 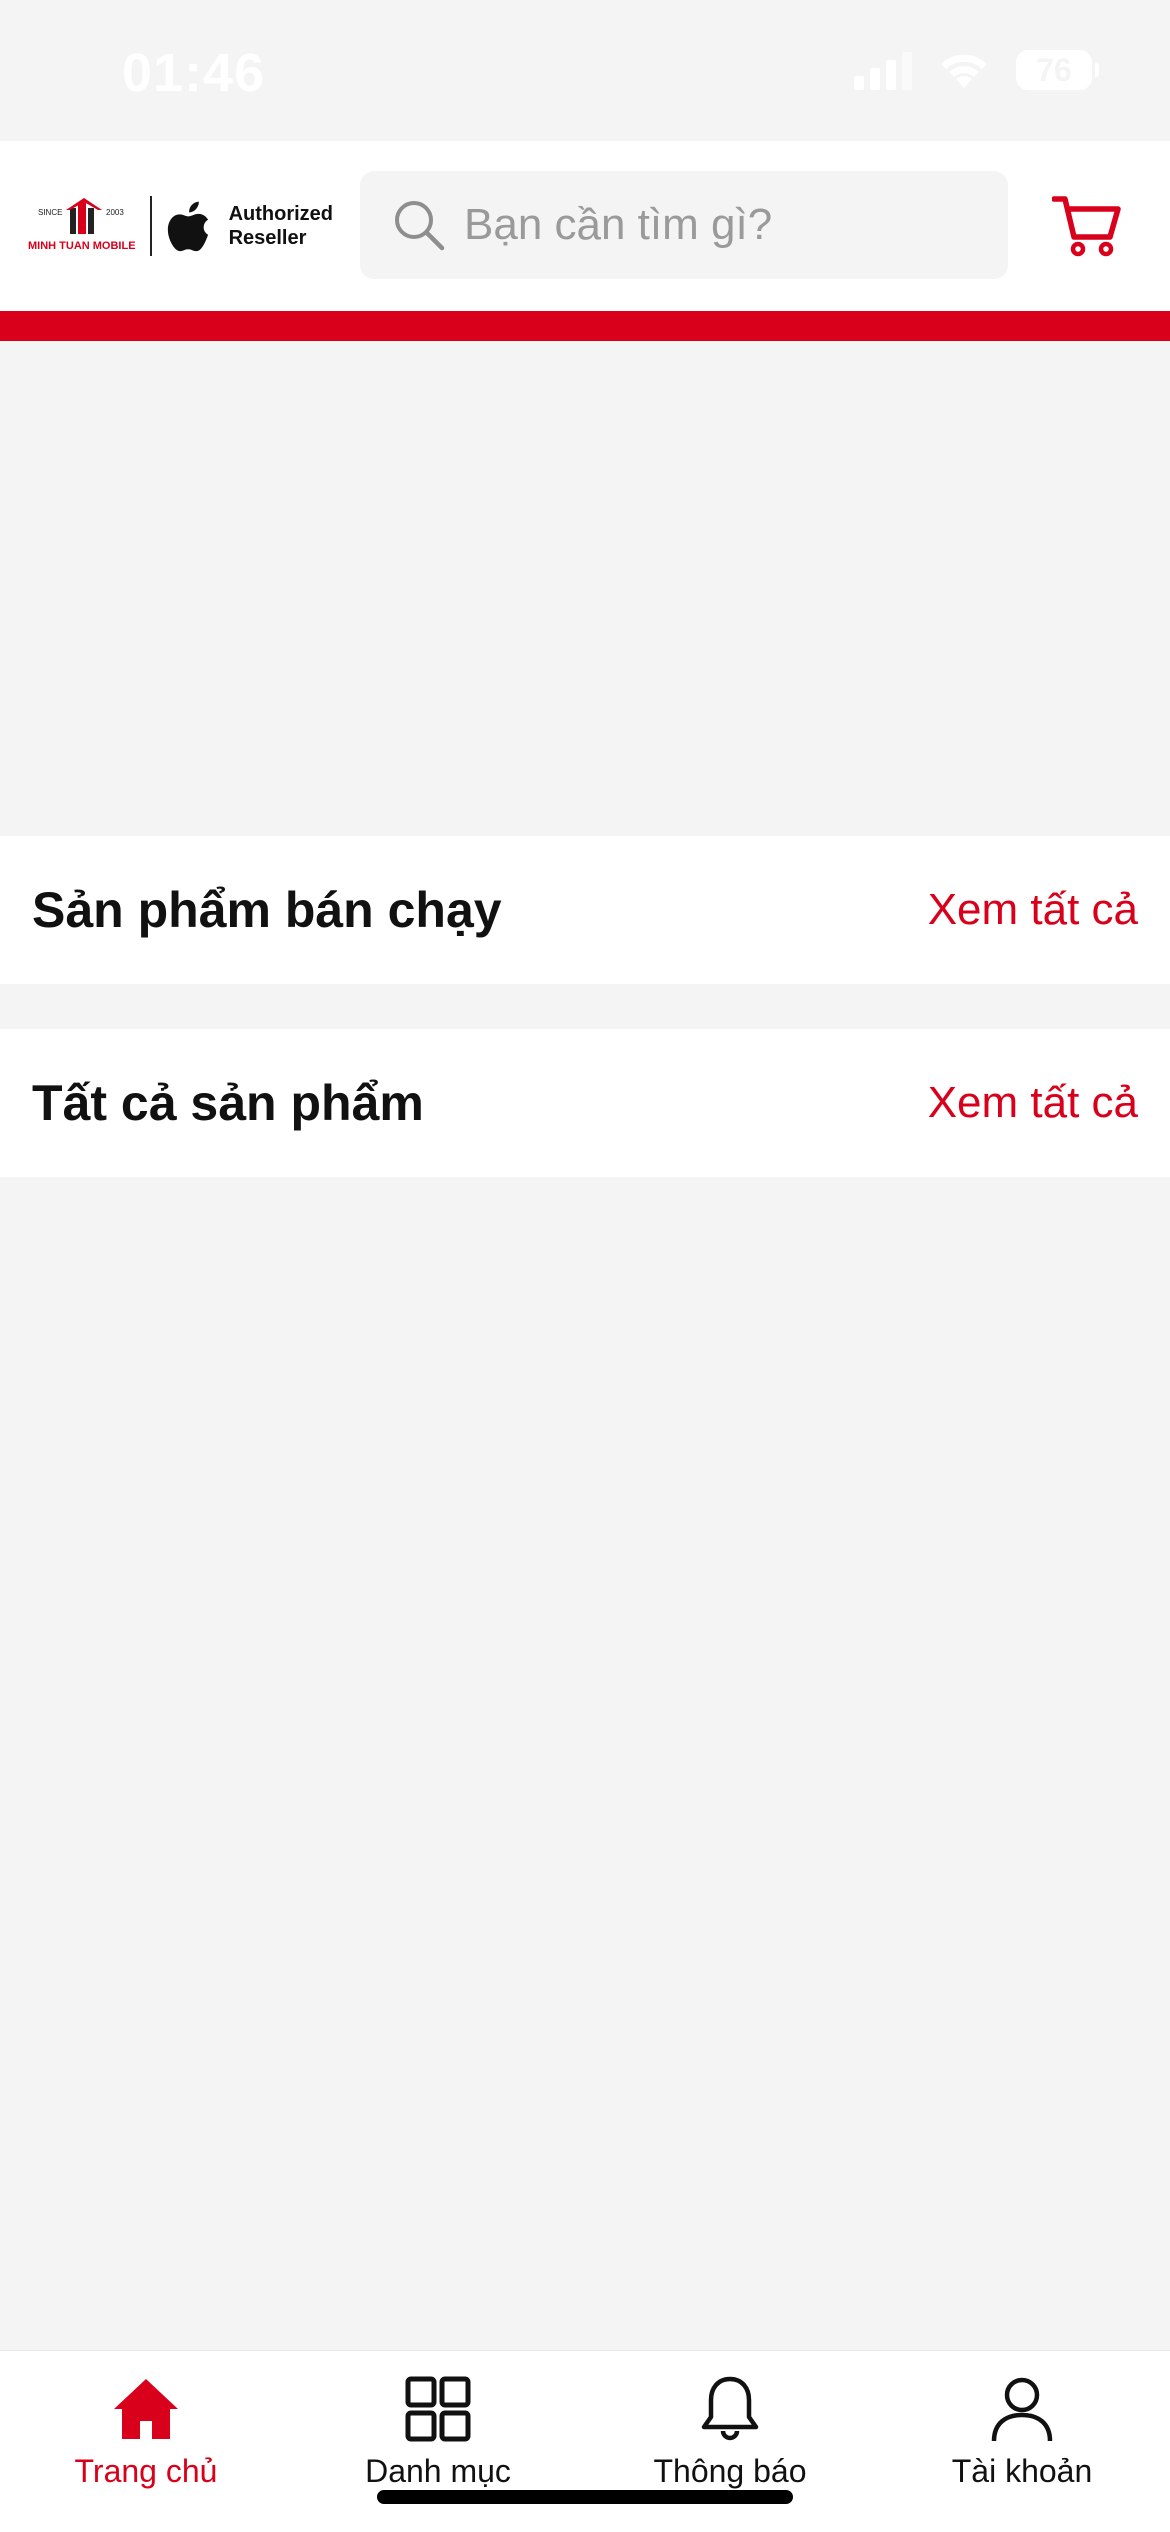 I want to click on section-title: Tất cả sản phẩm, so click(x=228, y=1103).